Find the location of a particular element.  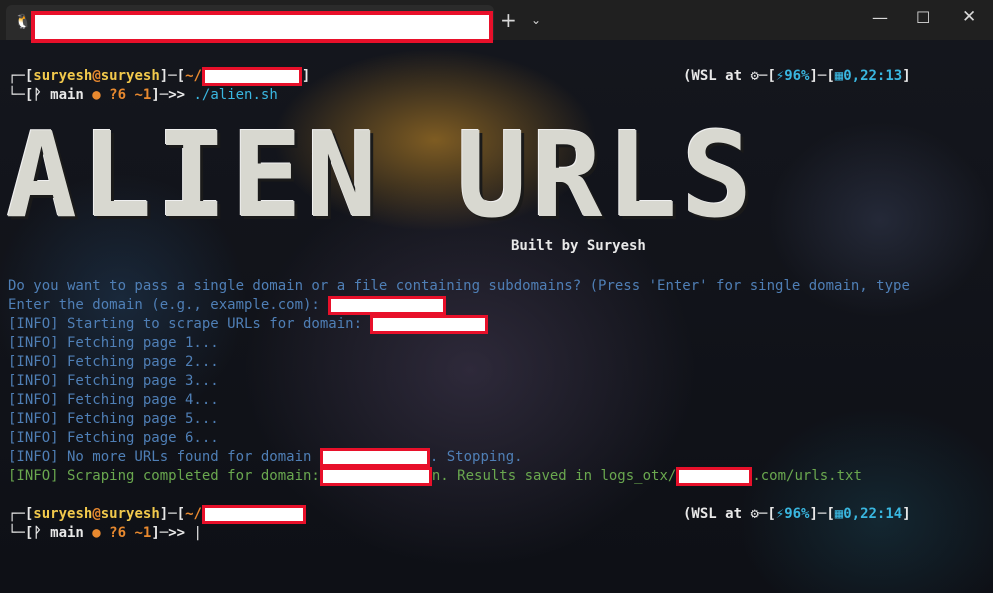

prompt2-right-status: (WSL at ⚙─[⚡96%]─[▦0,22:14] is located at coordinates (797, 514).